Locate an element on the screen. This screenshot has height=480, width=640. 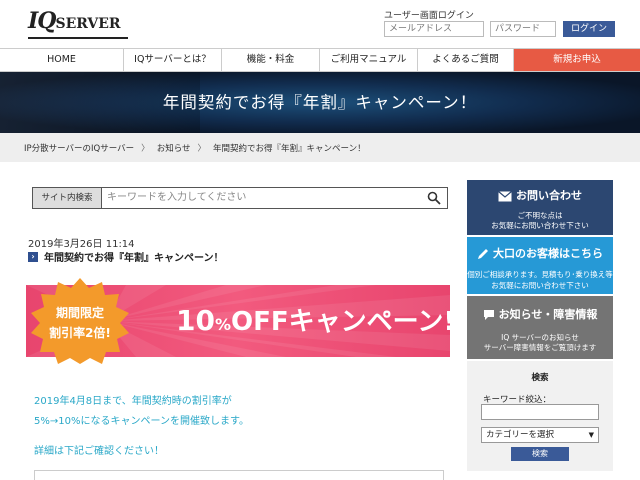
page-banner: 年間契約でお得『年割』キャンペーン！ is located at coordinates (320, 102).